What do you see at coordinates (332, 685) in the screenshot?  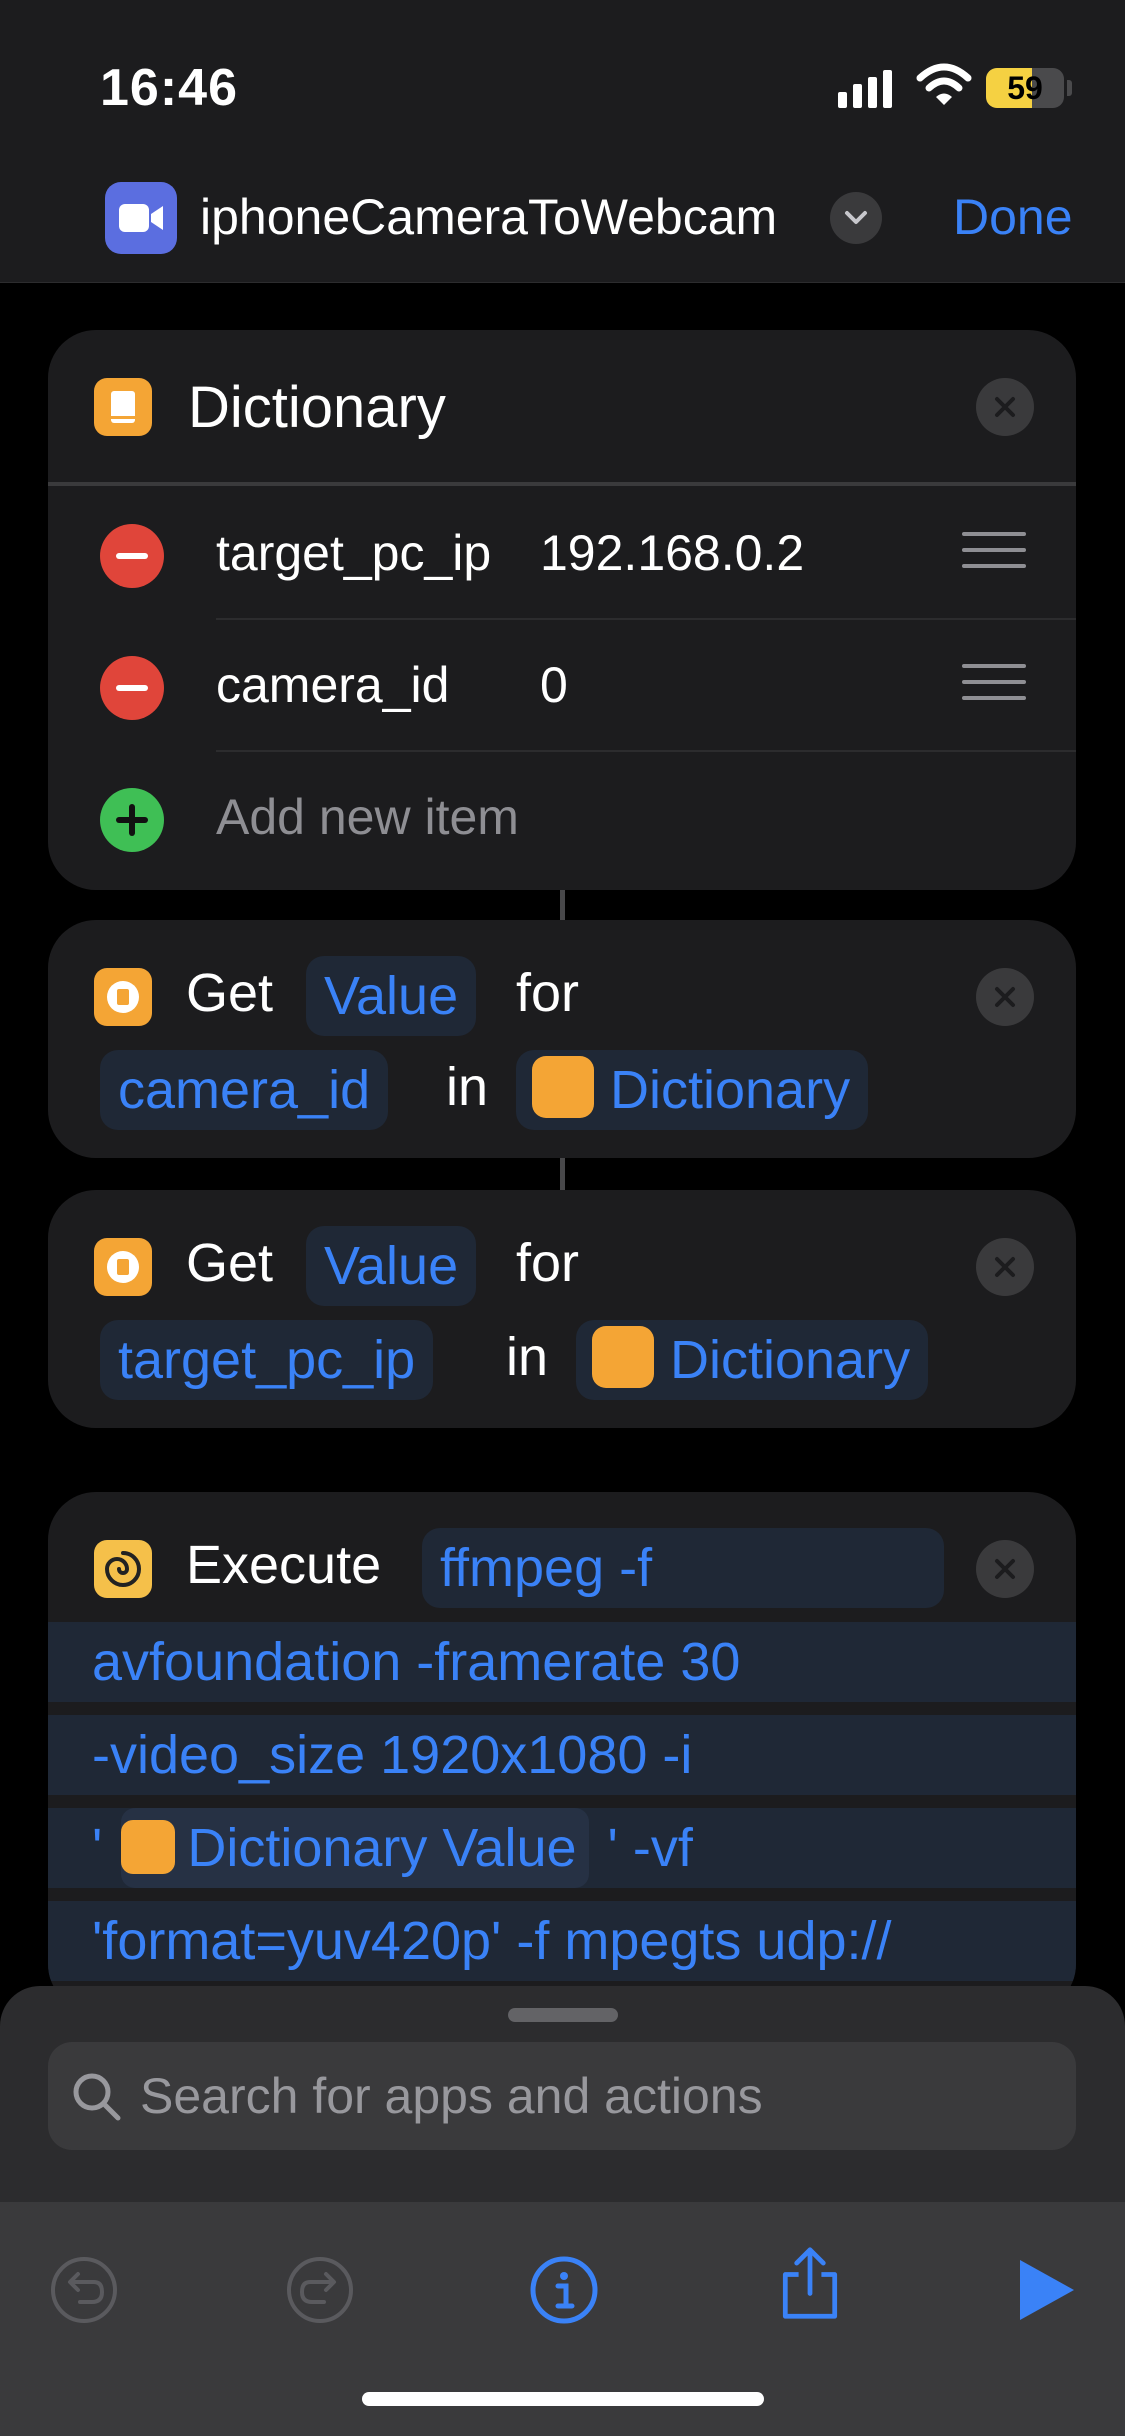 I see `dictionary-key: camera_id` at bounding box center [332, 685].